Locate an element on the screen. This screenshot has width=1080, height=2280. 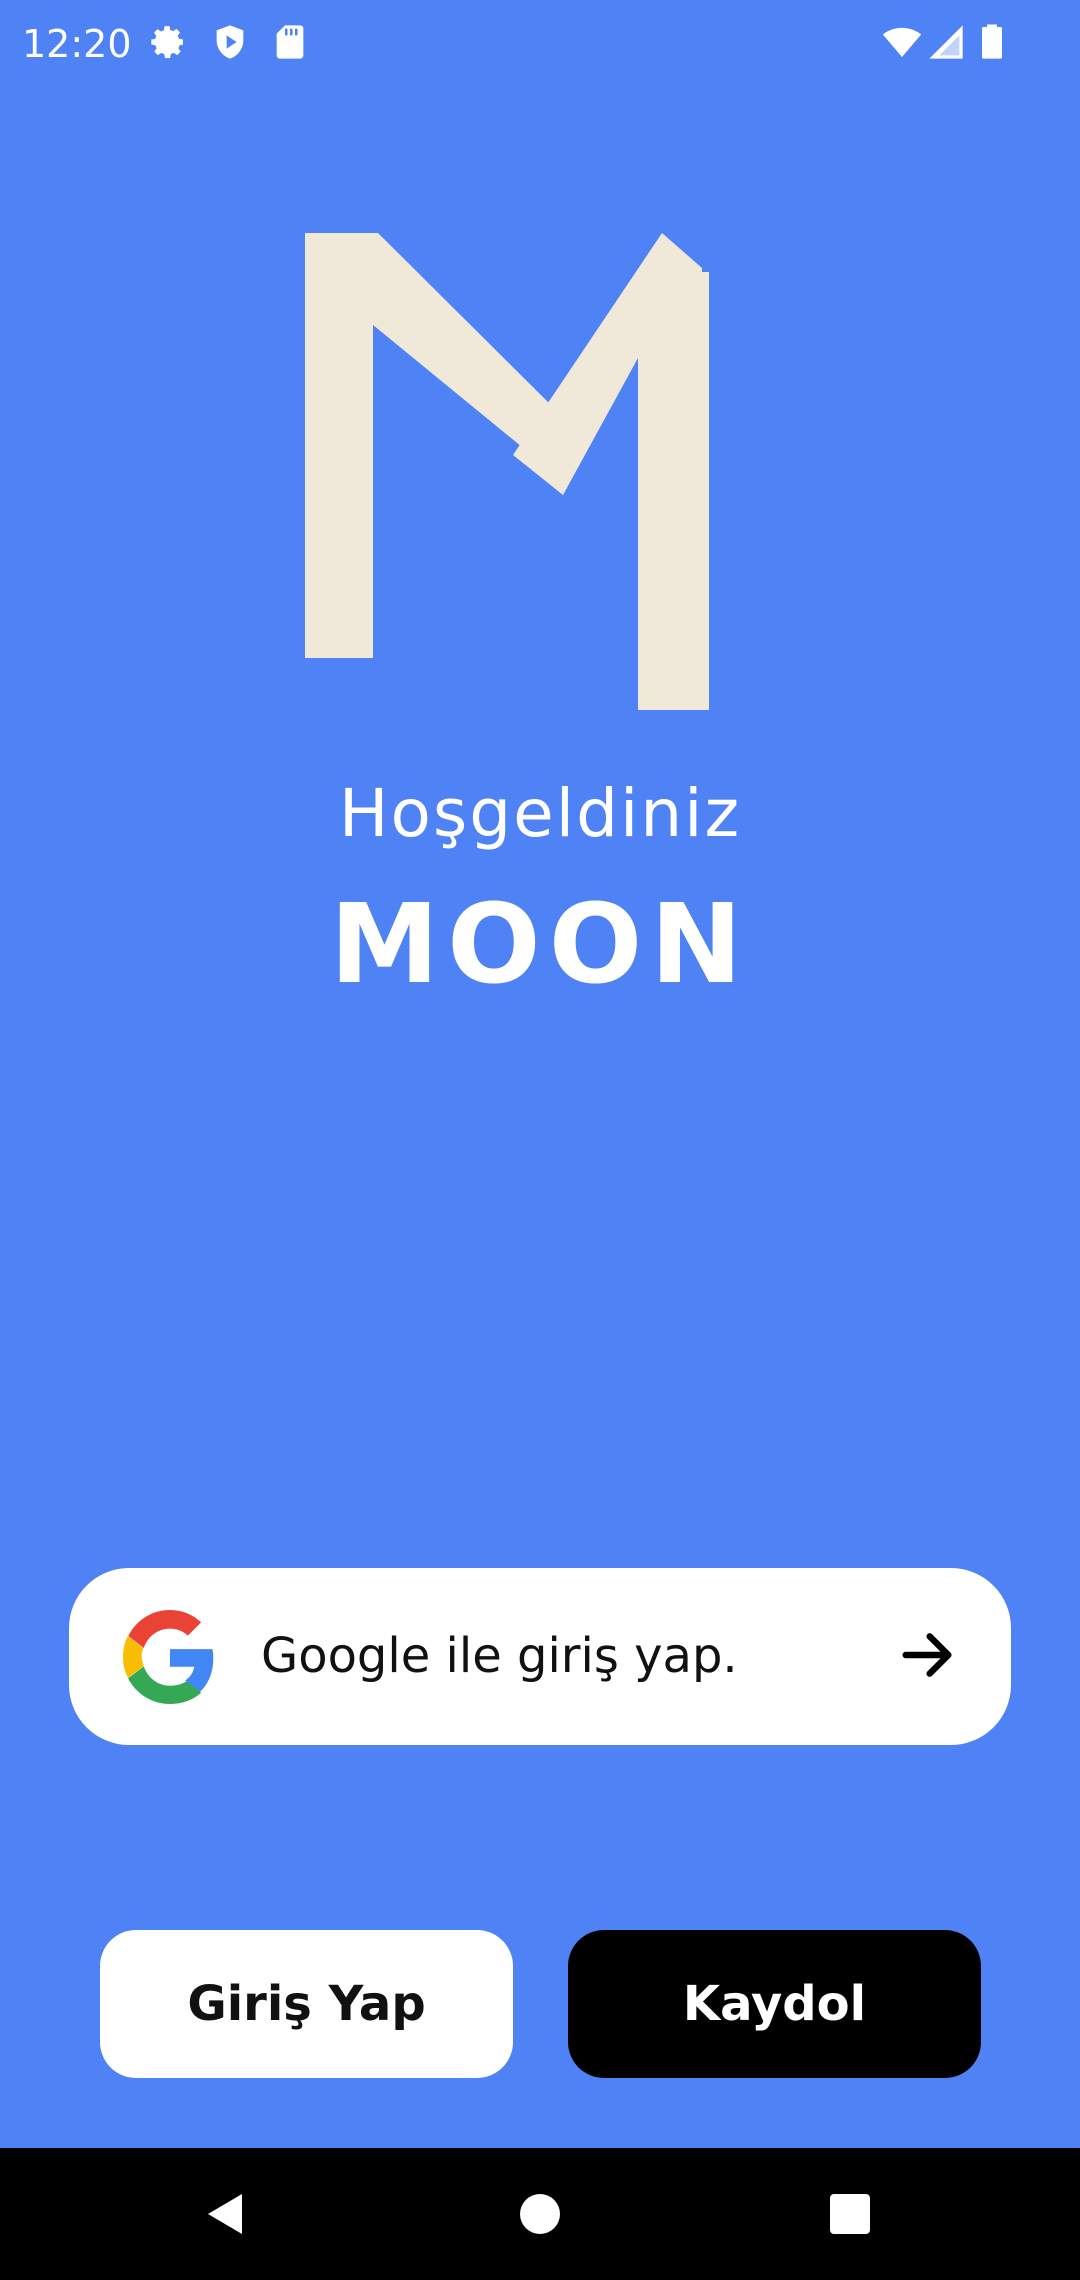
login-button: Giriş Yap is located at coordinates (306, 2004).